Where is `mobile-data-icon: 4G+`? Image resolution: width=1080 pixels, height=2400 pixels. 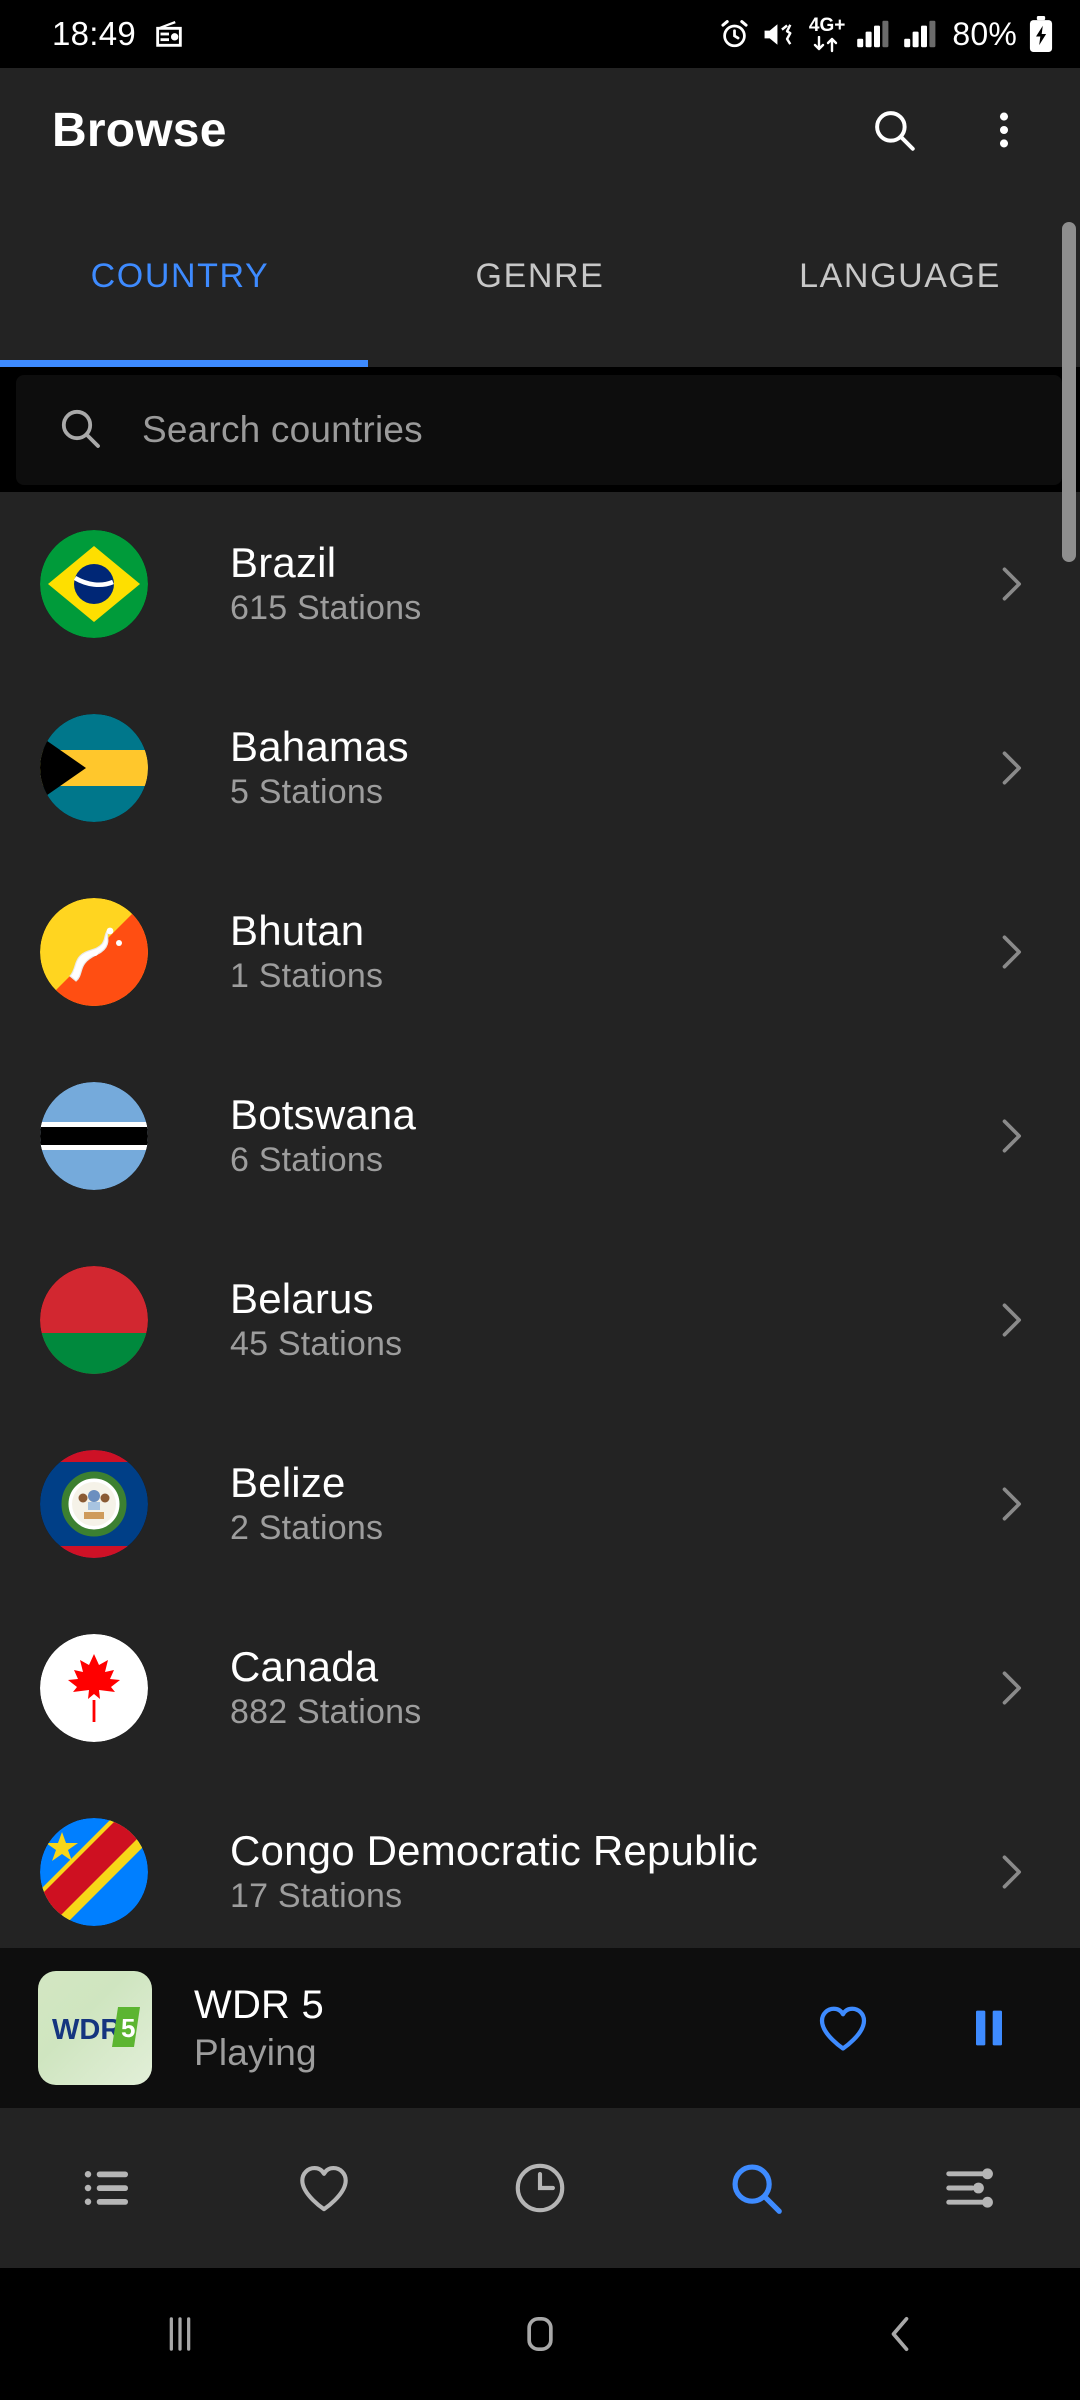 mobile-data-icon: 4G+ is located at coordinates (827, 34).